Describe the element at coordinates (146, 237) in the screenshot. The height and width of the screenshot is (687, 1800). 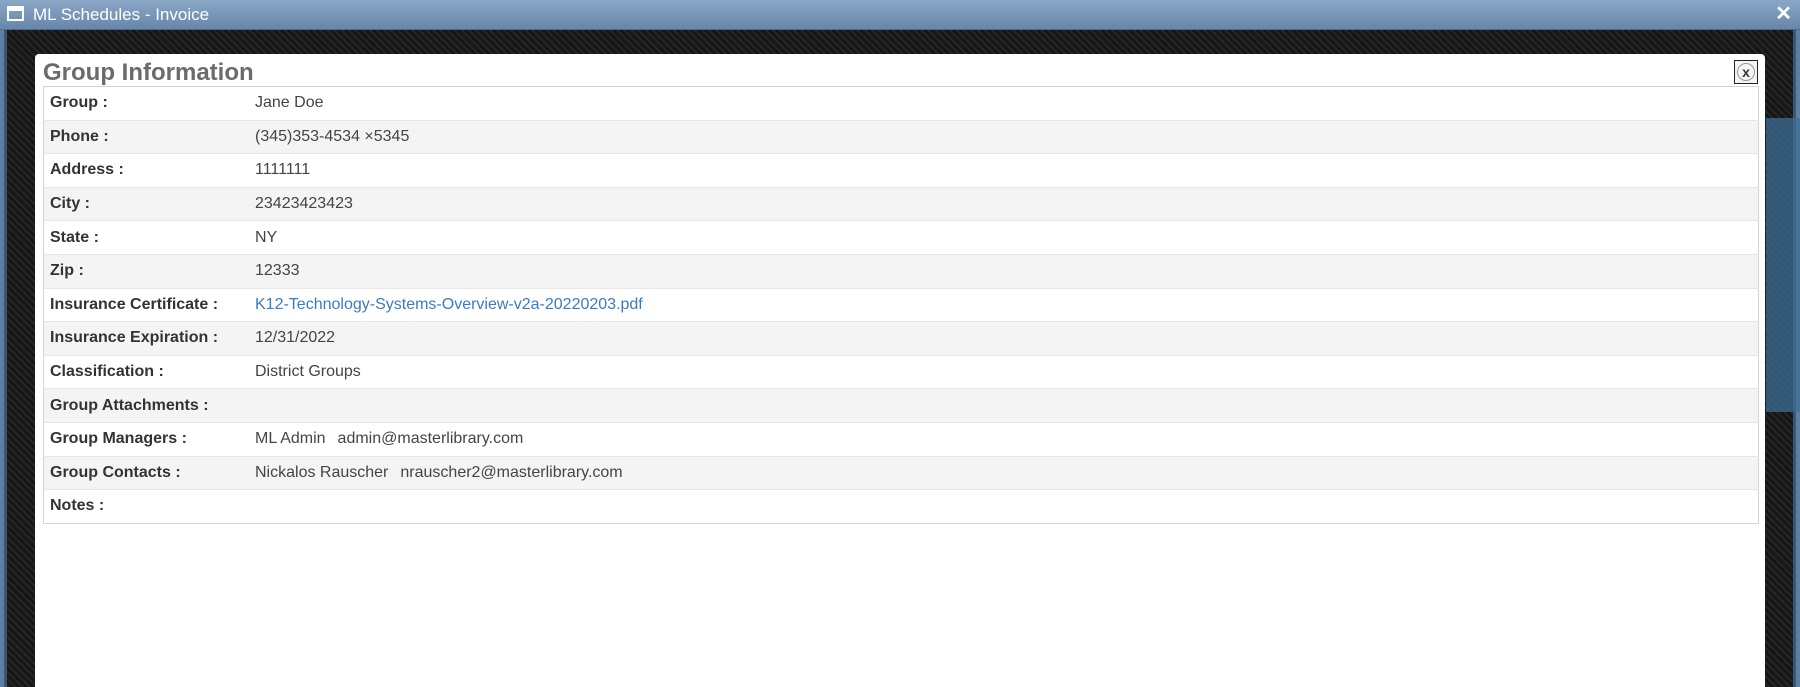
I see `state-label: State :` at that location.